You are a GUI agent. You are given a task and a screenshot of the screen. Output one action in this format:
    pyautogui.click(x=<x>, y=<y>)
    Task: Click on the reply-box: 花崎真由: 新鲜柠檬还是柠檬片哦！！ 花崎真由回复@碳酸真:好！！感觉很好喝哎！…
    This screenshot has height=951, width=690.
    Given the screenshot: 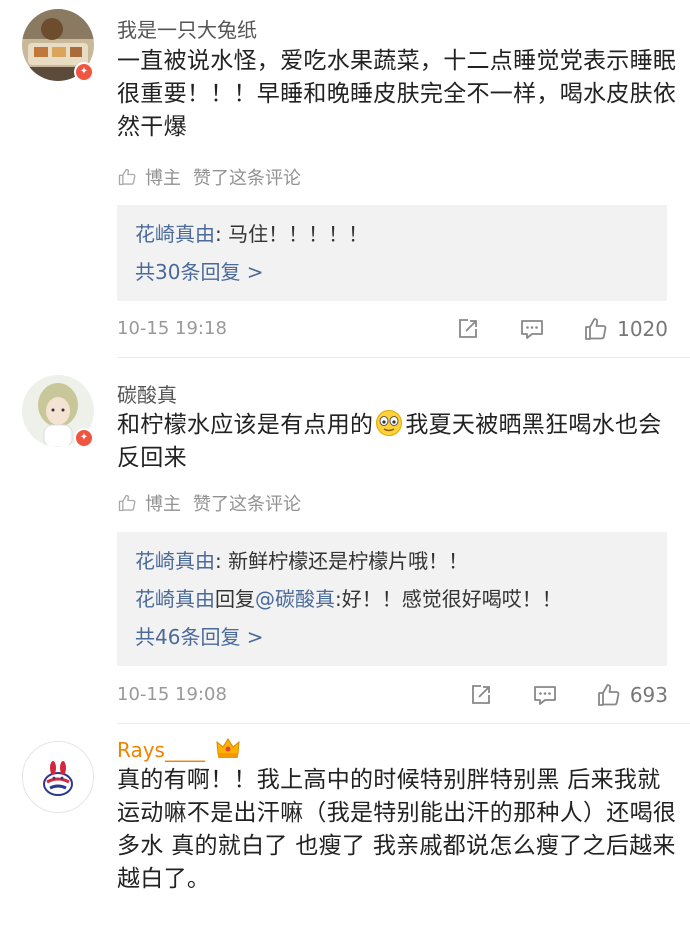 What is the action you would take?
    pyautogui.click(x=392, y=599)
    